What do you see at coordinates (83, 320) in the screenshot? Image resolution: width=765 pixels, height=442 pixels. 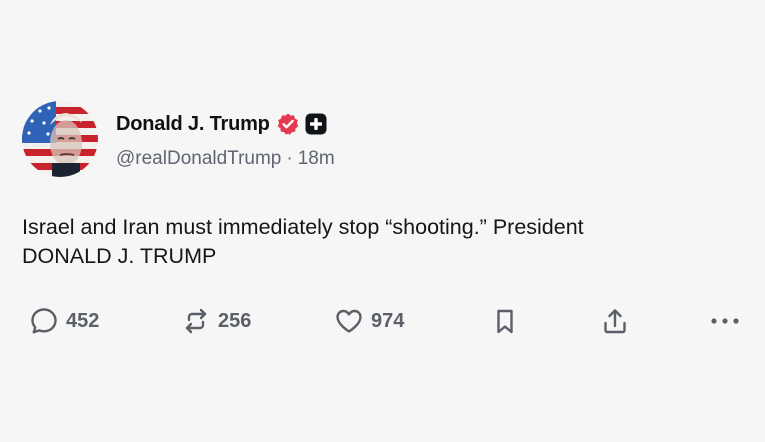 I see `reply-count: 452` at bounding box center [83, 320].